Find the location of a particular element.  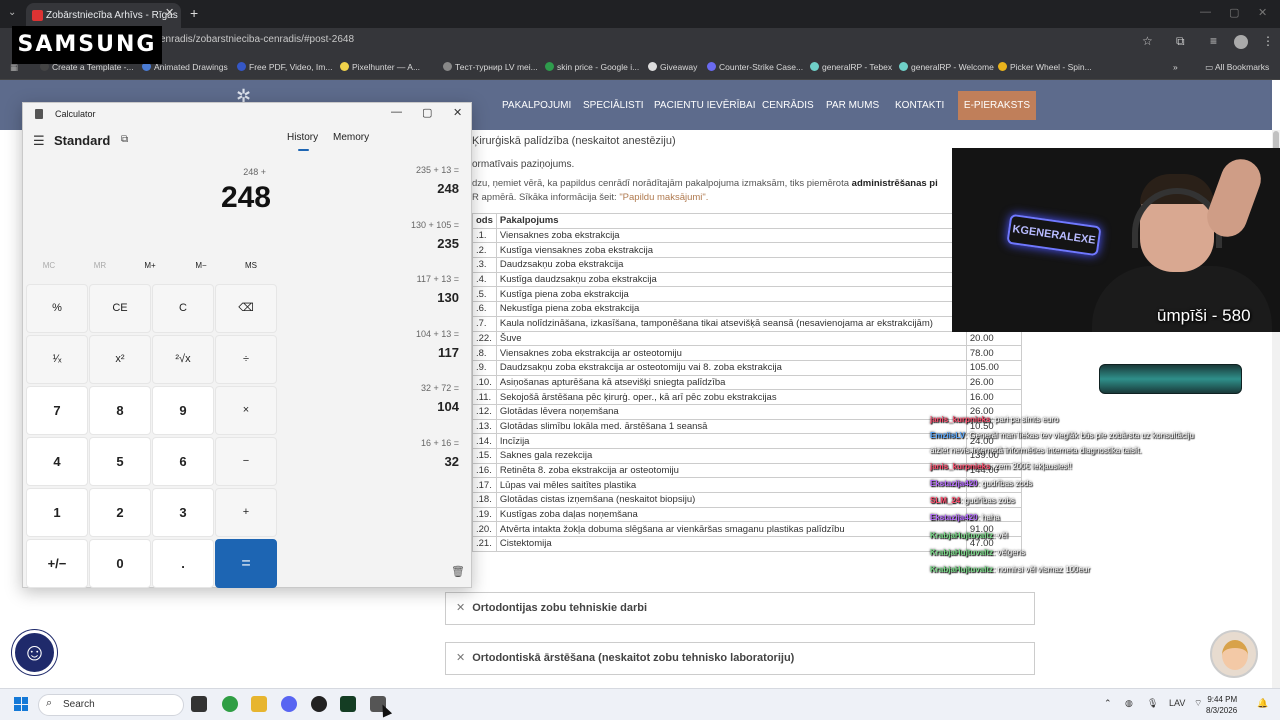

digit-5-button: 5 is located at coordinates (120, 461).